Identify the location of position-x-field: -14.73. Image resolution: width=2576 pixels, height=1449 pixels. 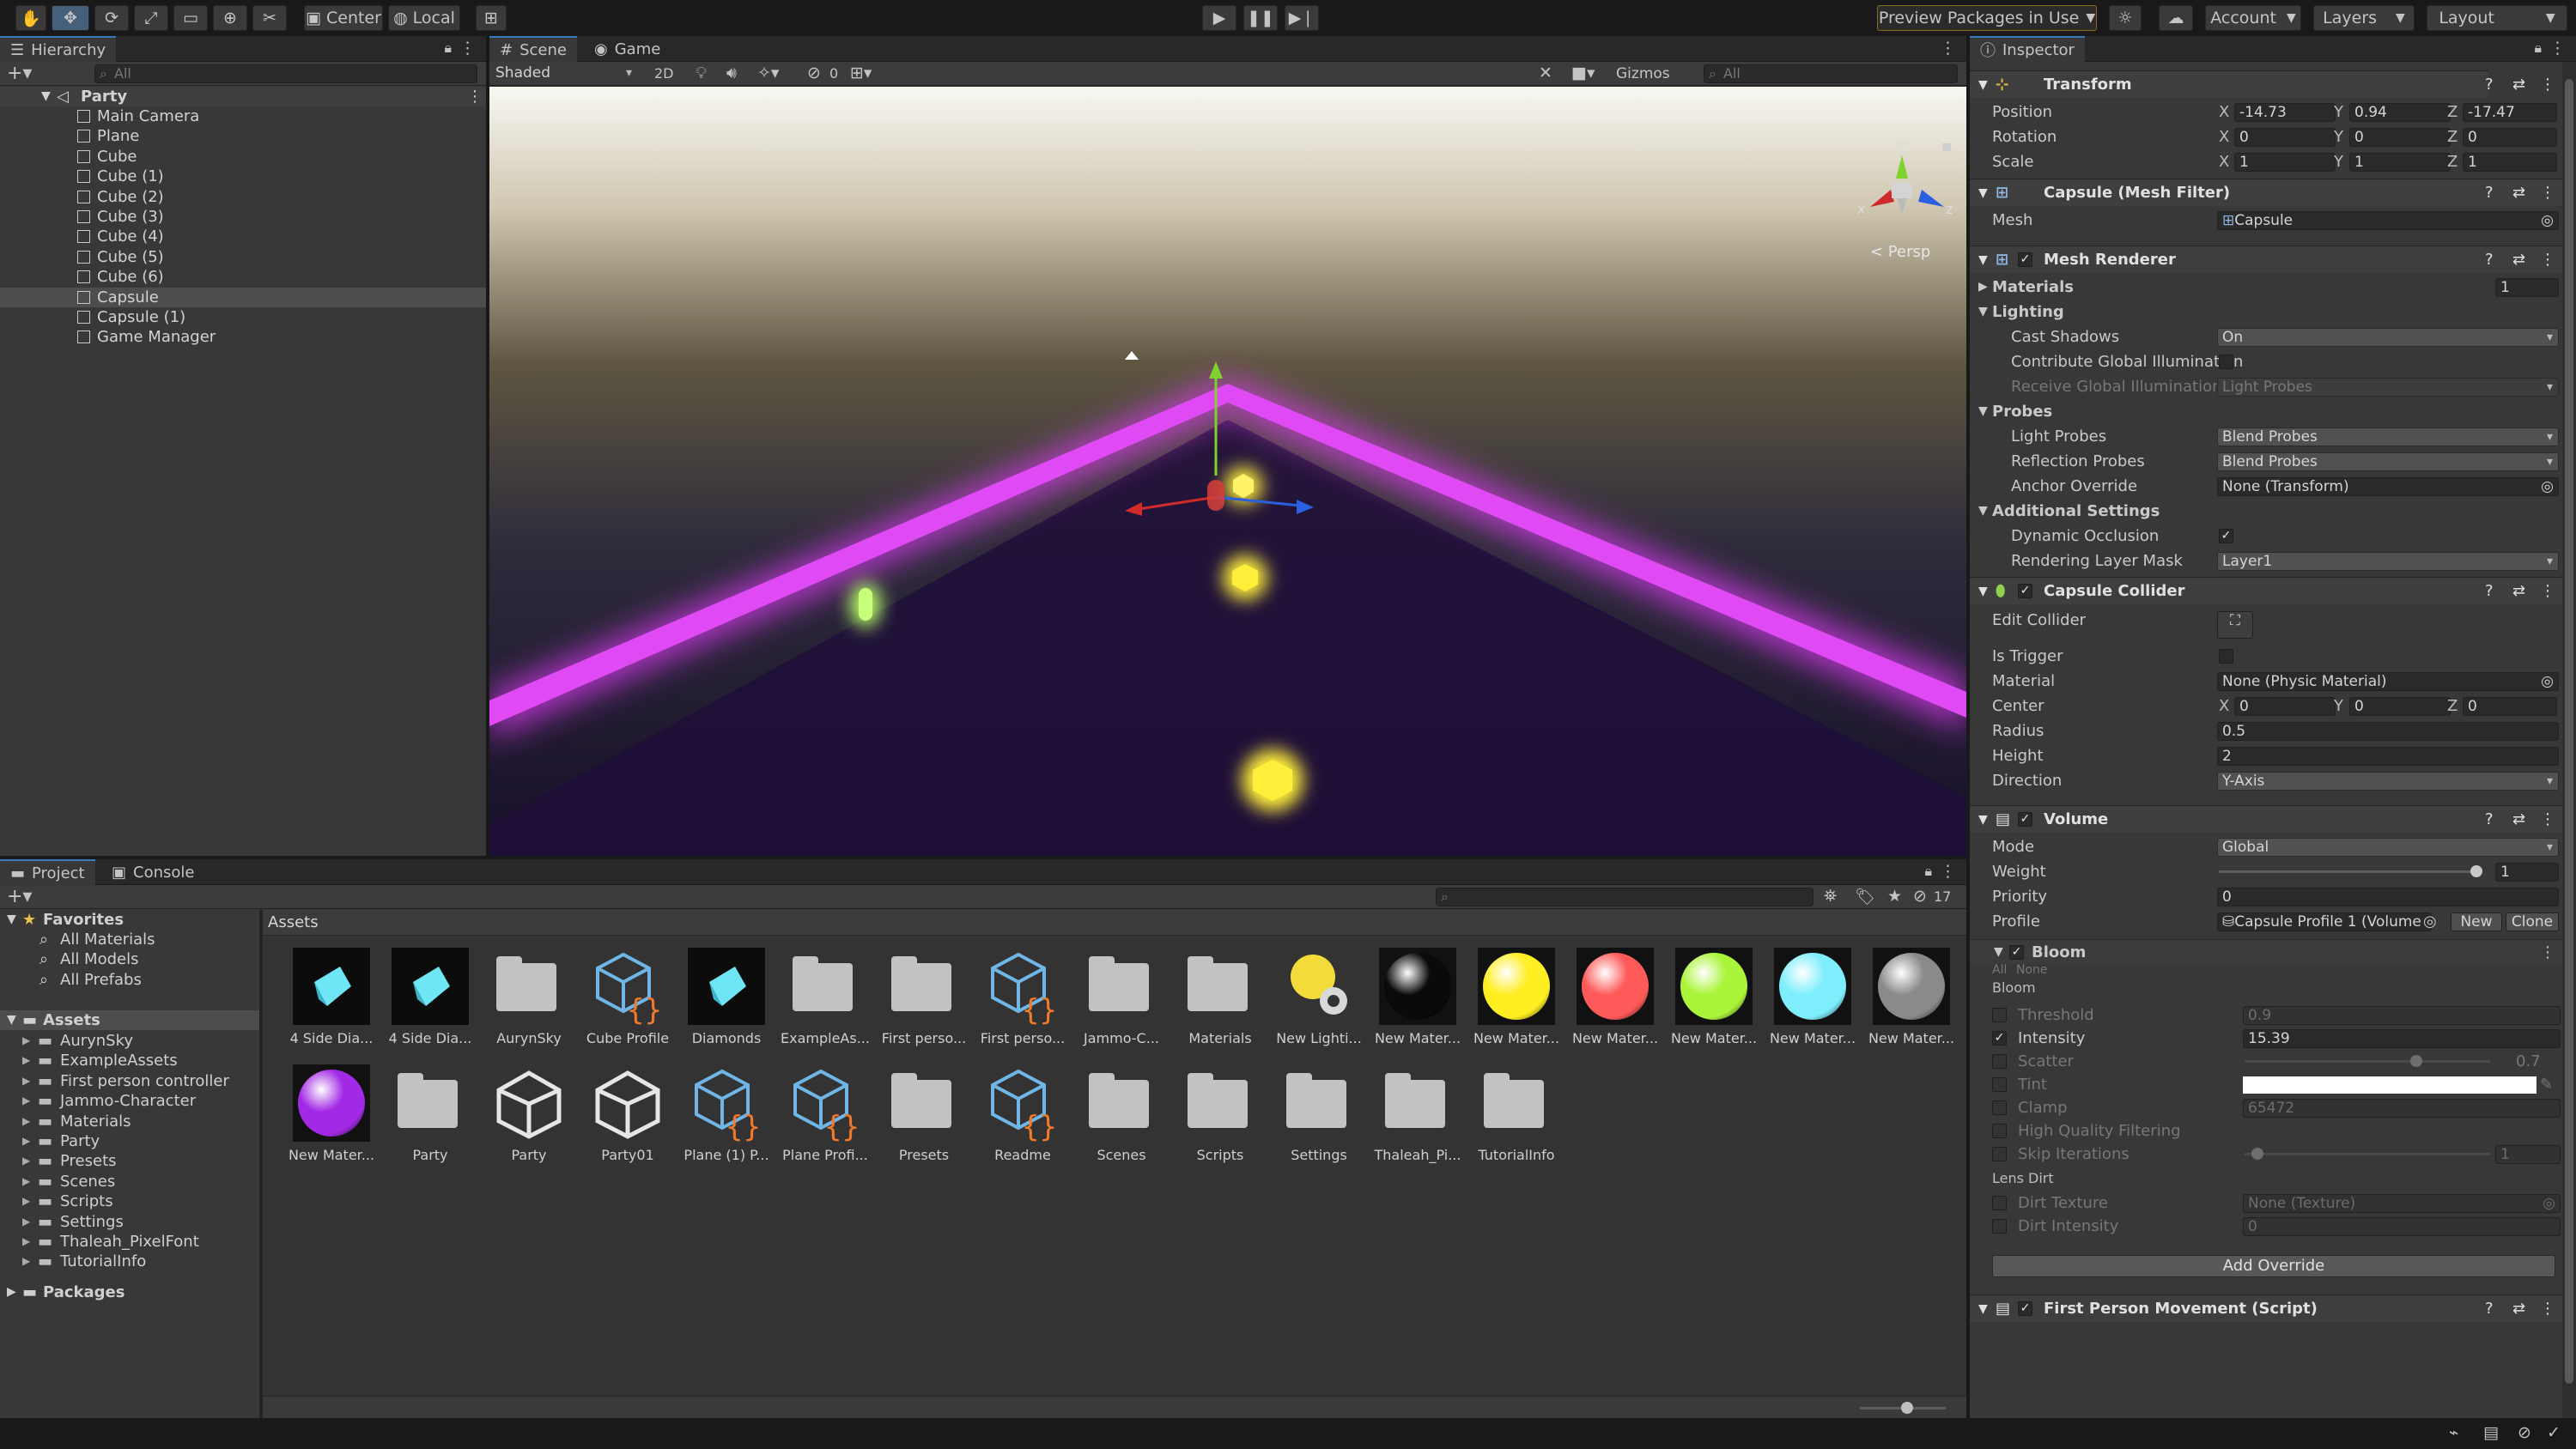
(2285, 112).